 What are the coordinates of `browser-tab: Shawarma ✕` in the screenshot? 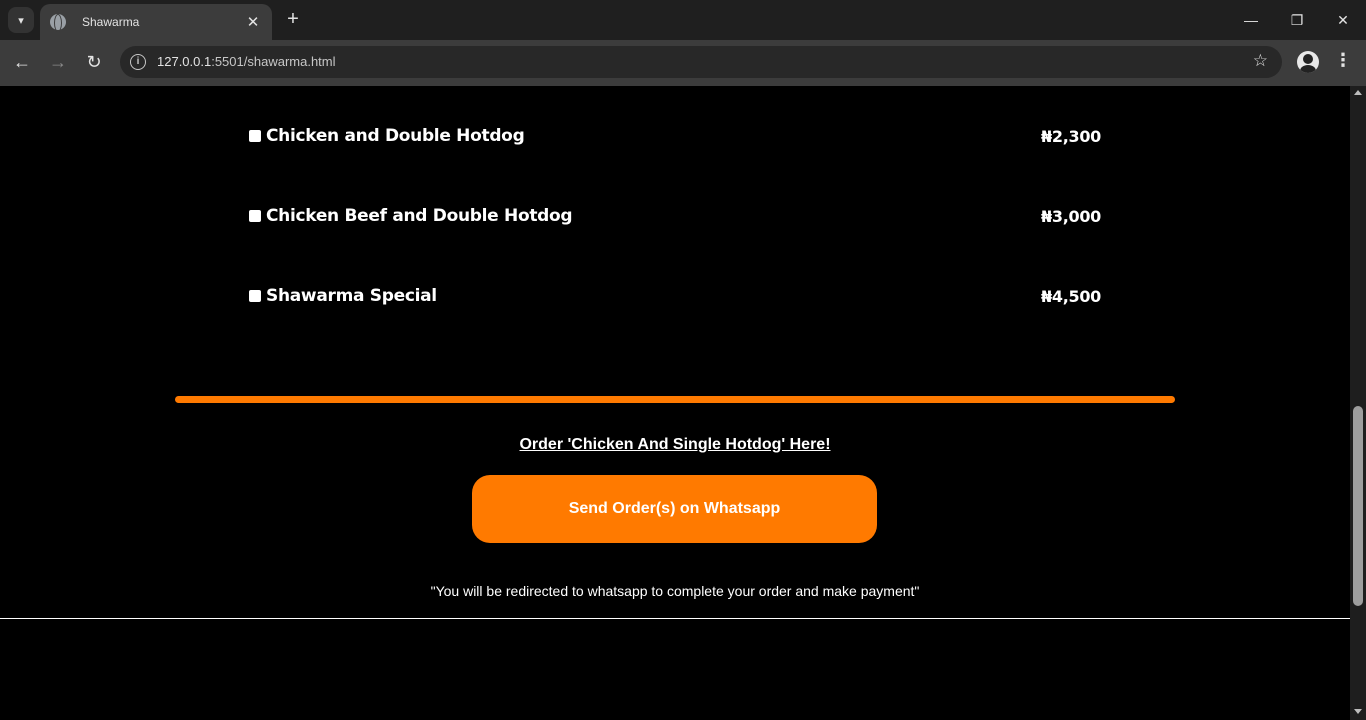 It's located at (156, 22).